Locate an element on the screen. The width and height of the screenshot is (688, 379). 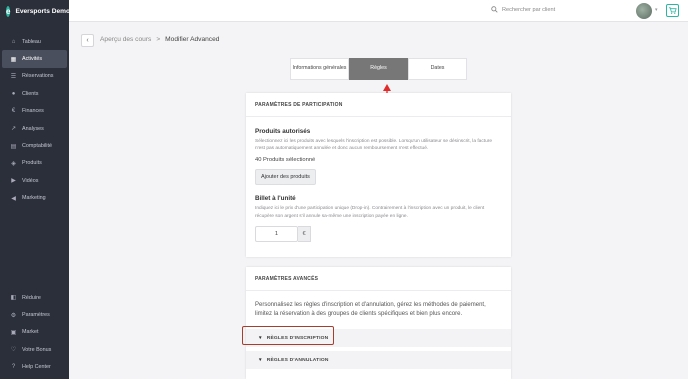
sidebar-item-produits: ◈ Produits is located at coordinates (34, 163).